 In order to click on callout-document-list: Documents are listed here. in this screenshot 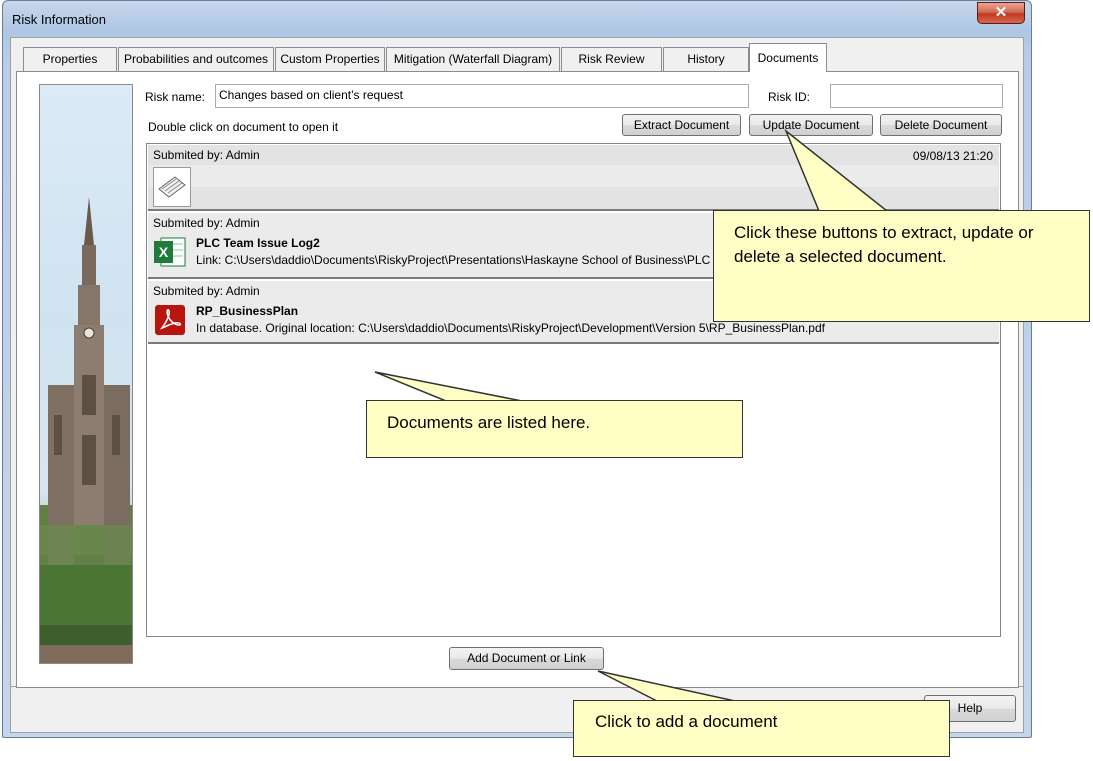, I will do `click(554, 429)`.